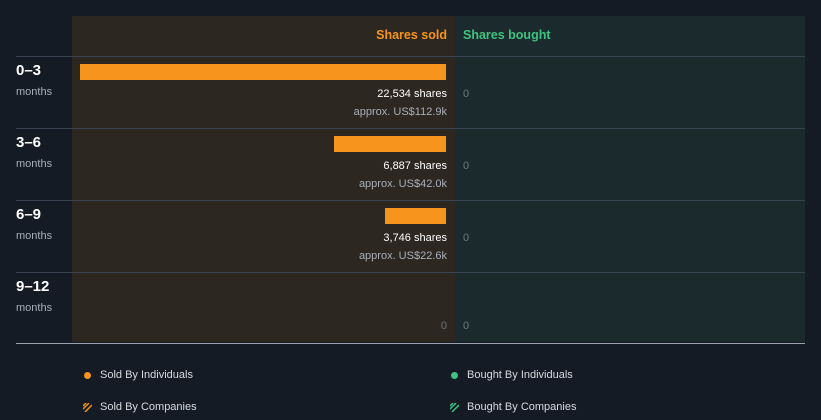 The height and width of the screenshot is (420, 821). Describe the element at coordinates (33, 286) in the screenshot. I see `period-label: 9–12` at that location.